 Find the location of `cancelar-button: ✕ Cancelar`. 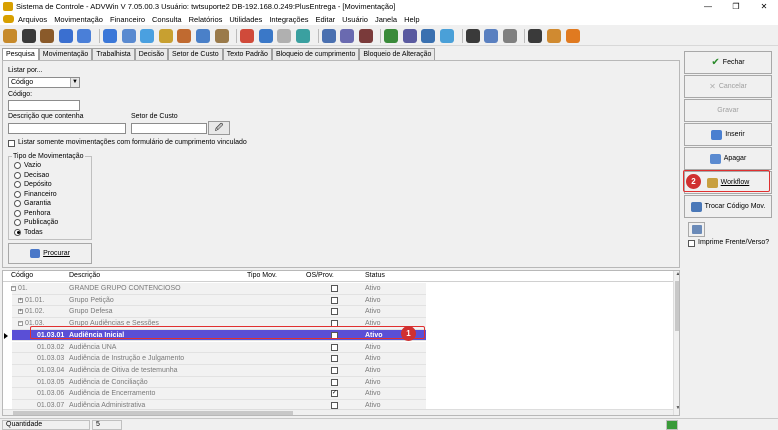

cancelar-button: ✕ Cancelar is located at coordinates (728, 86).